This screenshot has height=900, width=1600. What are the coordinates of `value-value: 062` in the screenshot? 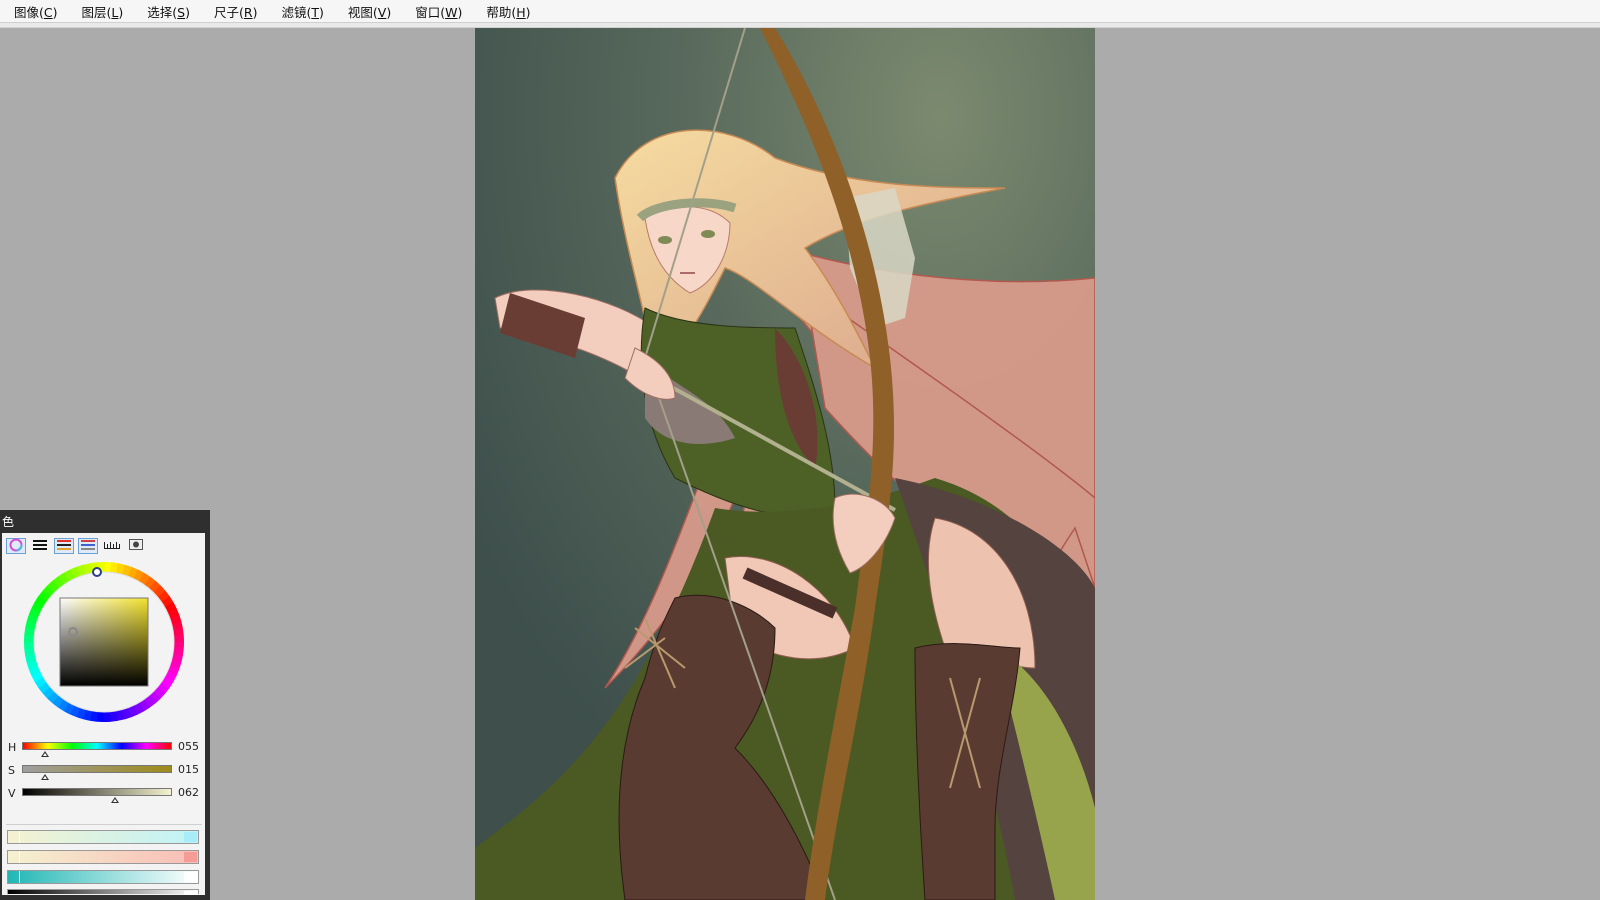 It's located at (188, 792).